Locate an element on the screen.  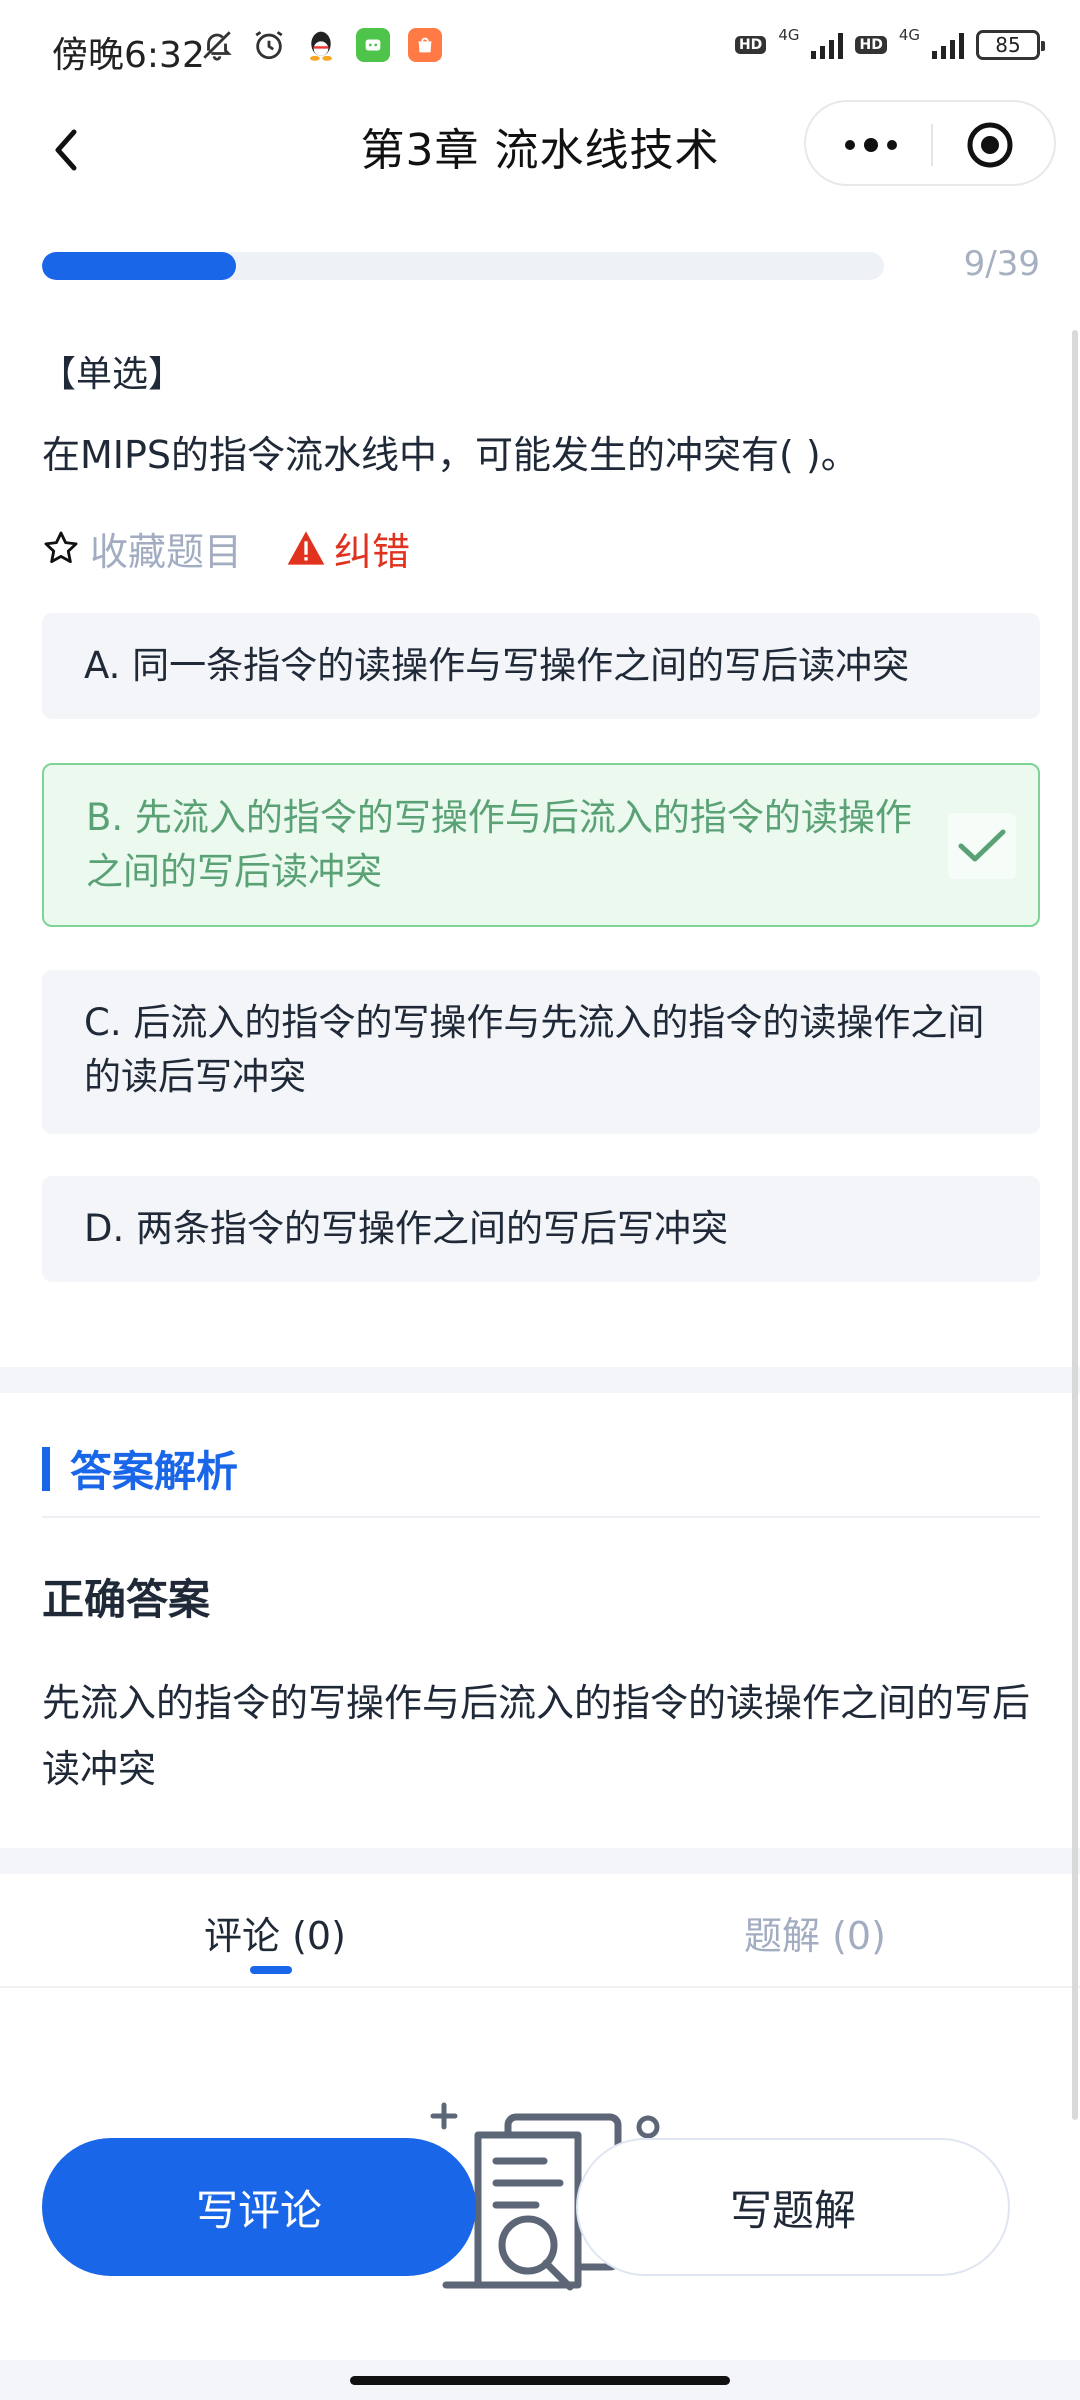
answer-analysis-title: 答案解析 is located at coordinates (154, 1471).